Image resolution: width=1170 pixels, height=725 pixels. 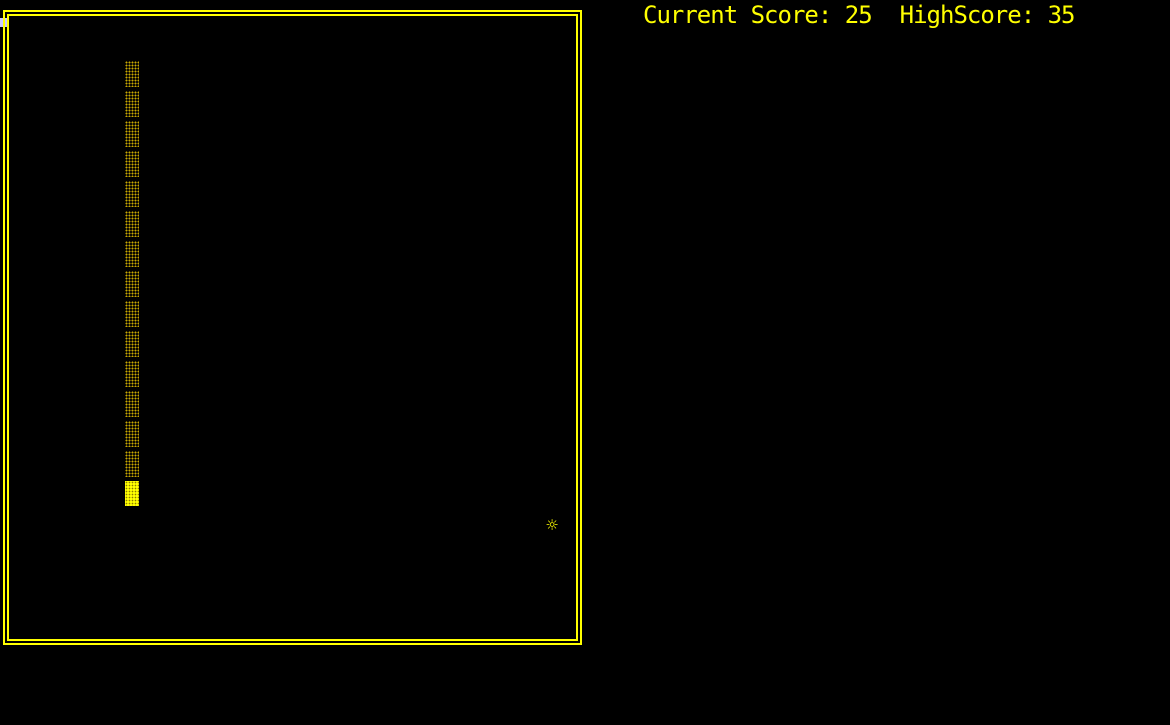 I want to click on current-score-value: 25, so click(x=858, y=15).